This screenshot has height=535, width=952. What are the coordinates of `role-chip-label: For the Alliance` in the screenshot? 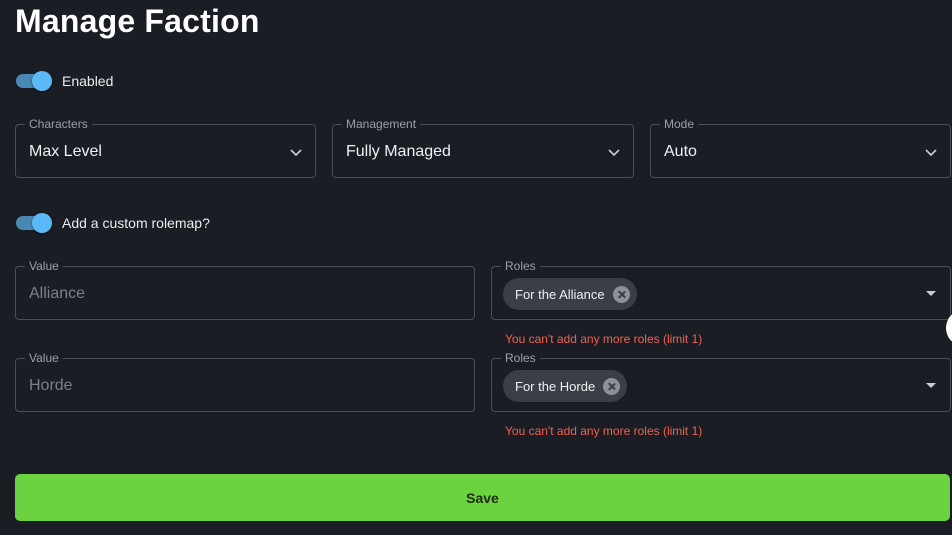 It's located at (560, 294).